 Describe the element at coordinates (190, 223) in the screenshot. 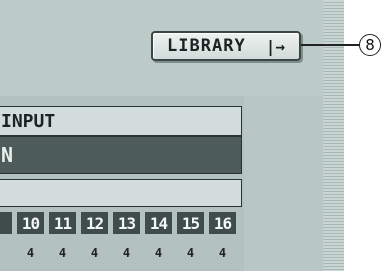

I see `channel-button-15: 15` at that location.